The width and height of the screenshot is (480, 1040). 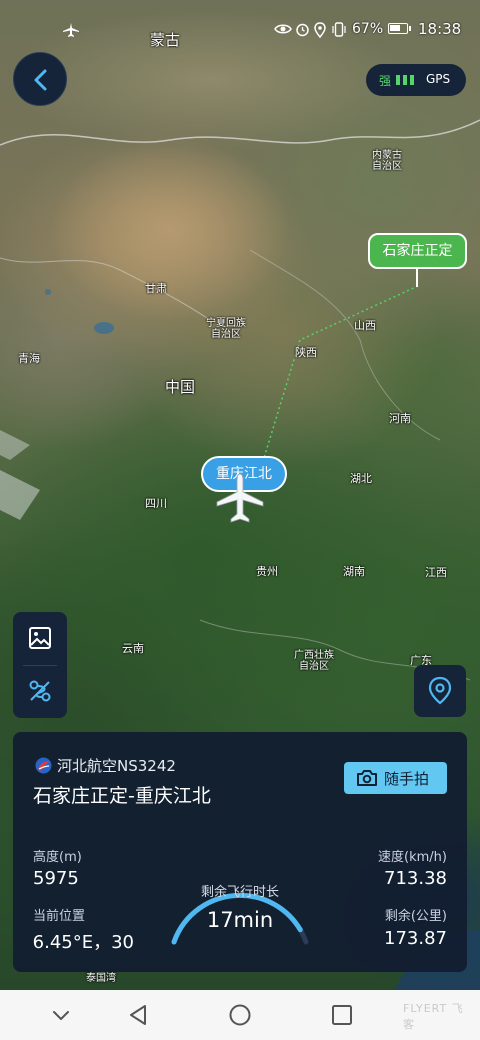 What do you see at coordinates (122, 796) in the screenshot?
I see `route-title: 石家庄正定-重庆江北` at bounding box center [122, 796].